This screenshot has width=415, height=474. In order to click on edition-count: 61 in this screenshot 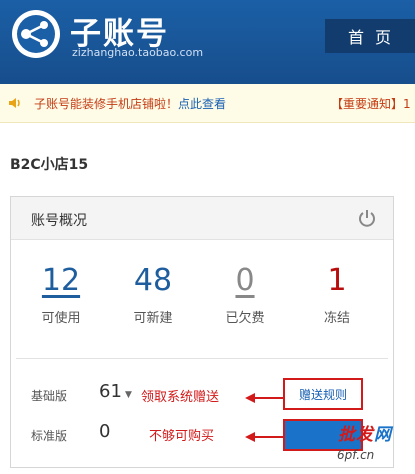, I will do `click(110, 391)`.